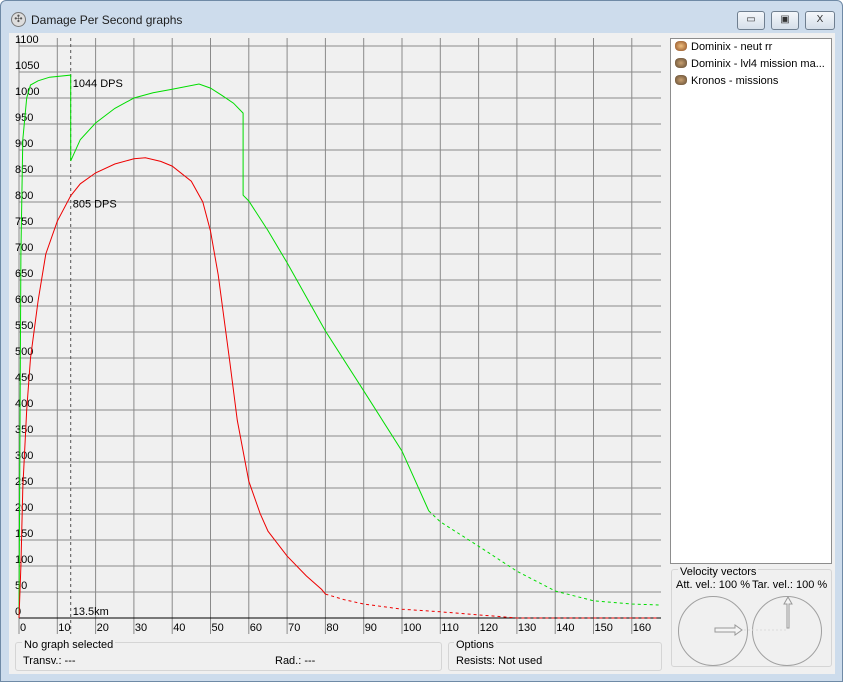  What do you see at coordinates (785, 20) in the screenshot?
I see `maximize-button: ▣` at bounding box center [785, 20].